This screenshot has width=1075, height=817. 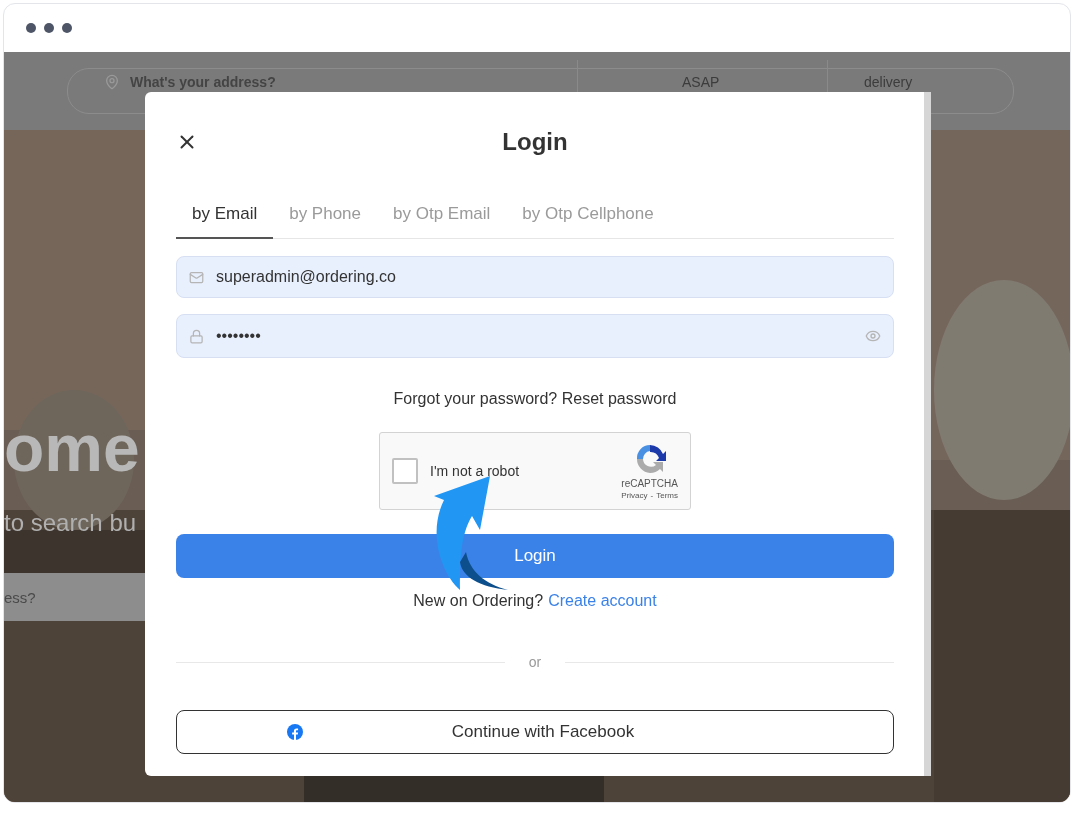 What do you see at coordinates (667, 495) in the screenshot?
I see `terms-link: Terms` at bounding box center [667, 495].